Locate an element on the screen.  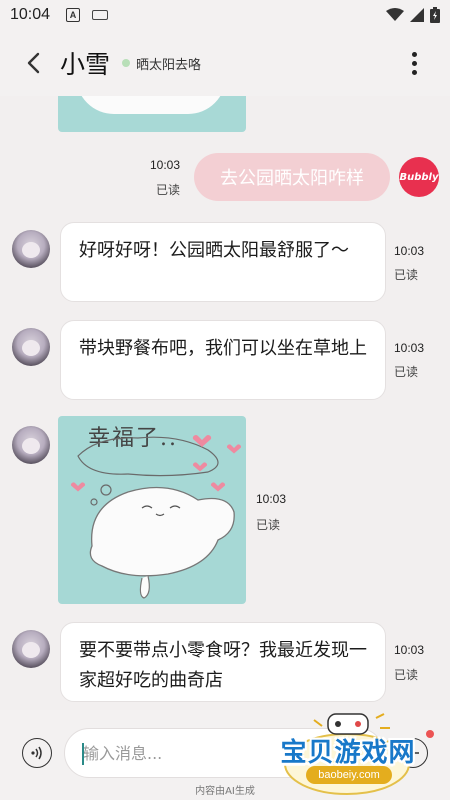
incoming-message-bubble: 好呀好呀！公园晒太阳最舒服了～ is located at coordinates (223, 262).